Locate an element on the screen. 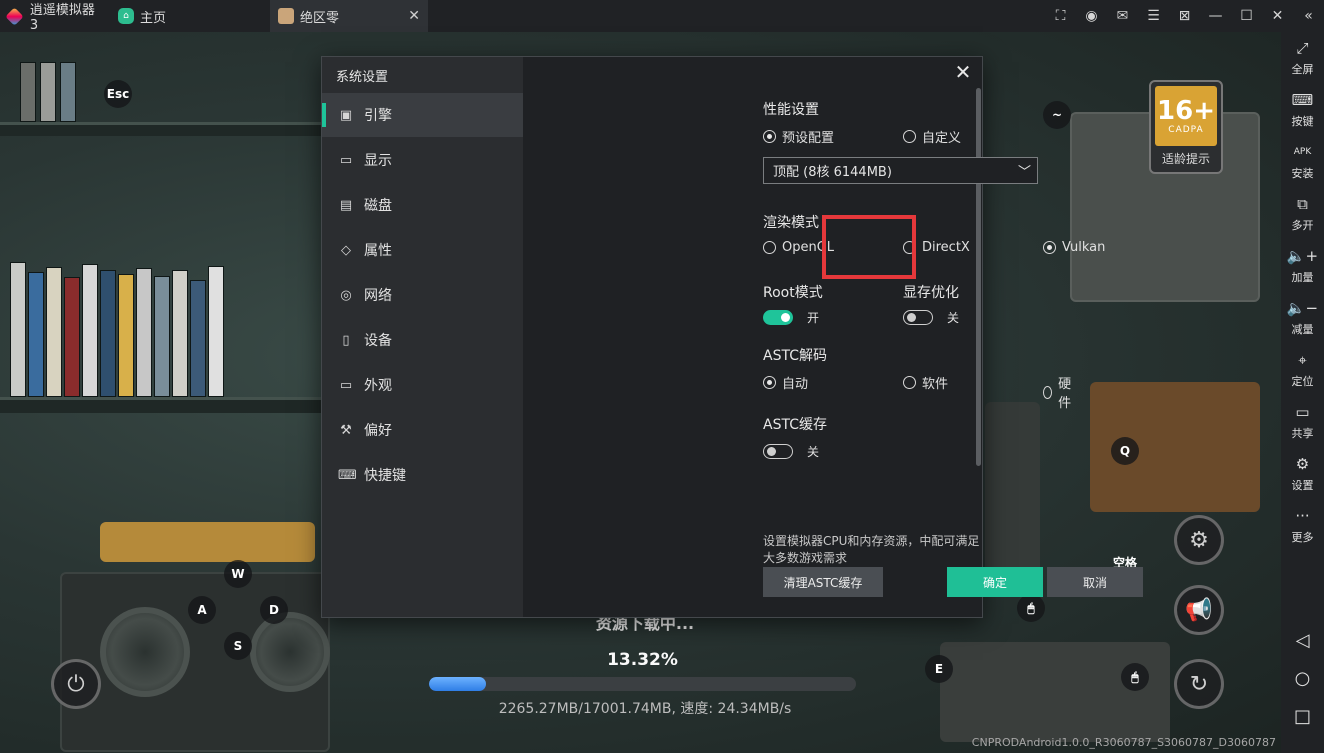 This screenshot has height=753, width=1324. nav-item-label: 磁盘 is located at coordinates (378, 206).